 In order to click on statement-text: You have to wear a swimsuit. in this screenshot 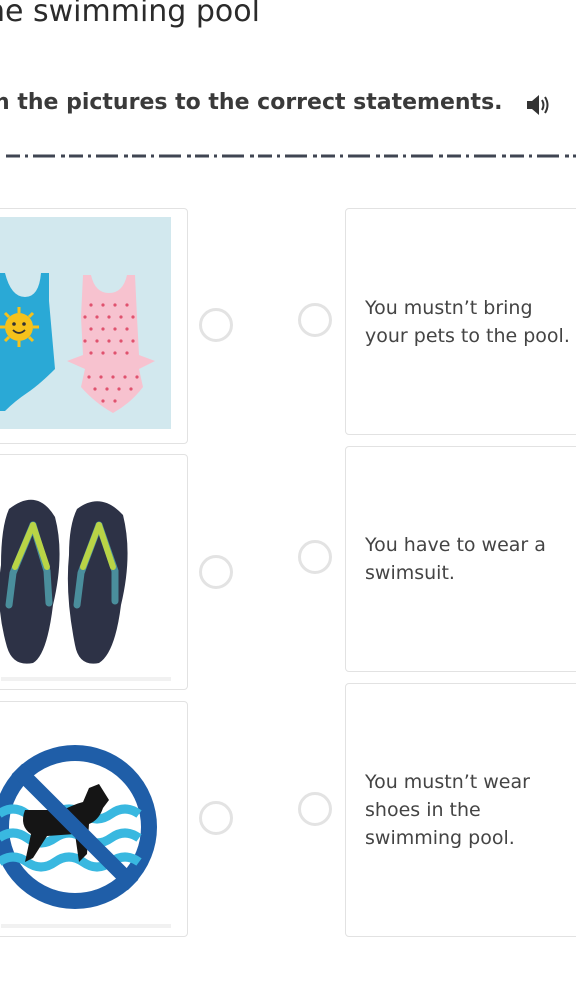, I will do `click(455, 559)`.